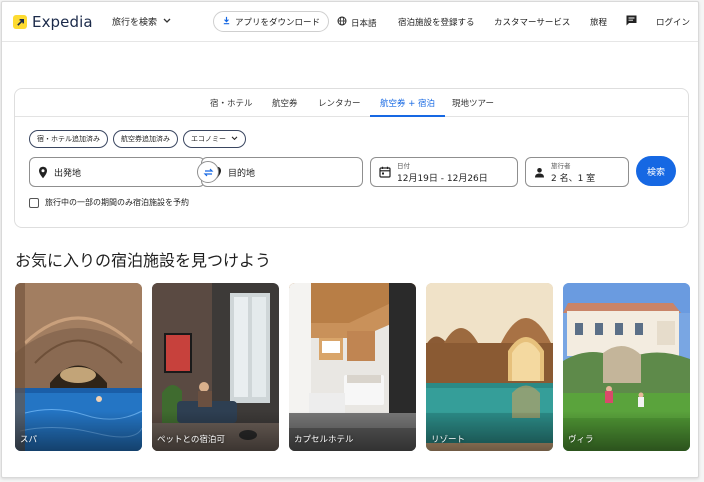 This screenshot has width=704, height=482. Describe the element at coordinates (561, 166) in the screenshot. I see `travelers-label: 旅行者` at that location.